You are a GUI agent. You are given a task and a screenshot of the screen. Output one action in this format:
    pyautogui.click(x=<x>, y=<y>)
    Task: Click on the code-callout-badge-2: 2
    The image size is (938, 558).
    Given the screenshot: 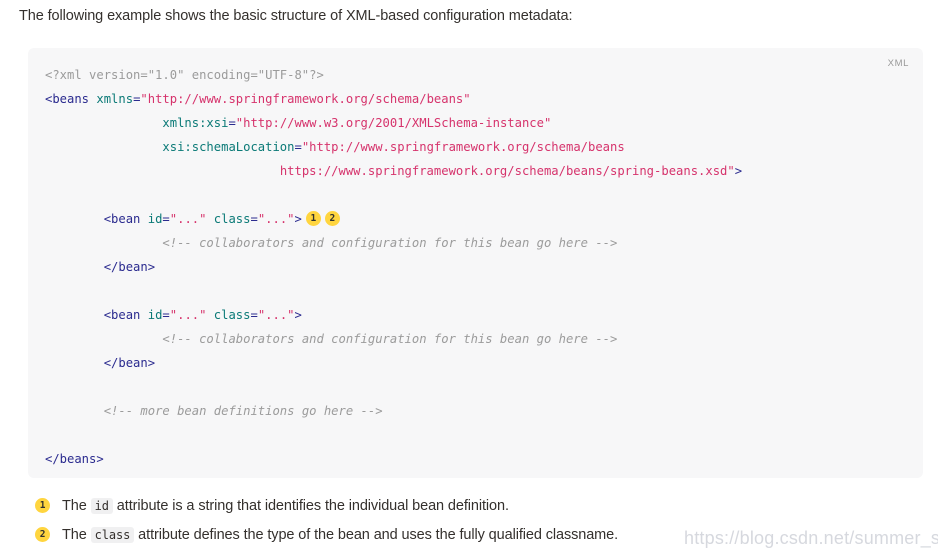 What is the action you would take?
    pyautogui.click(x=332, y=218)
    